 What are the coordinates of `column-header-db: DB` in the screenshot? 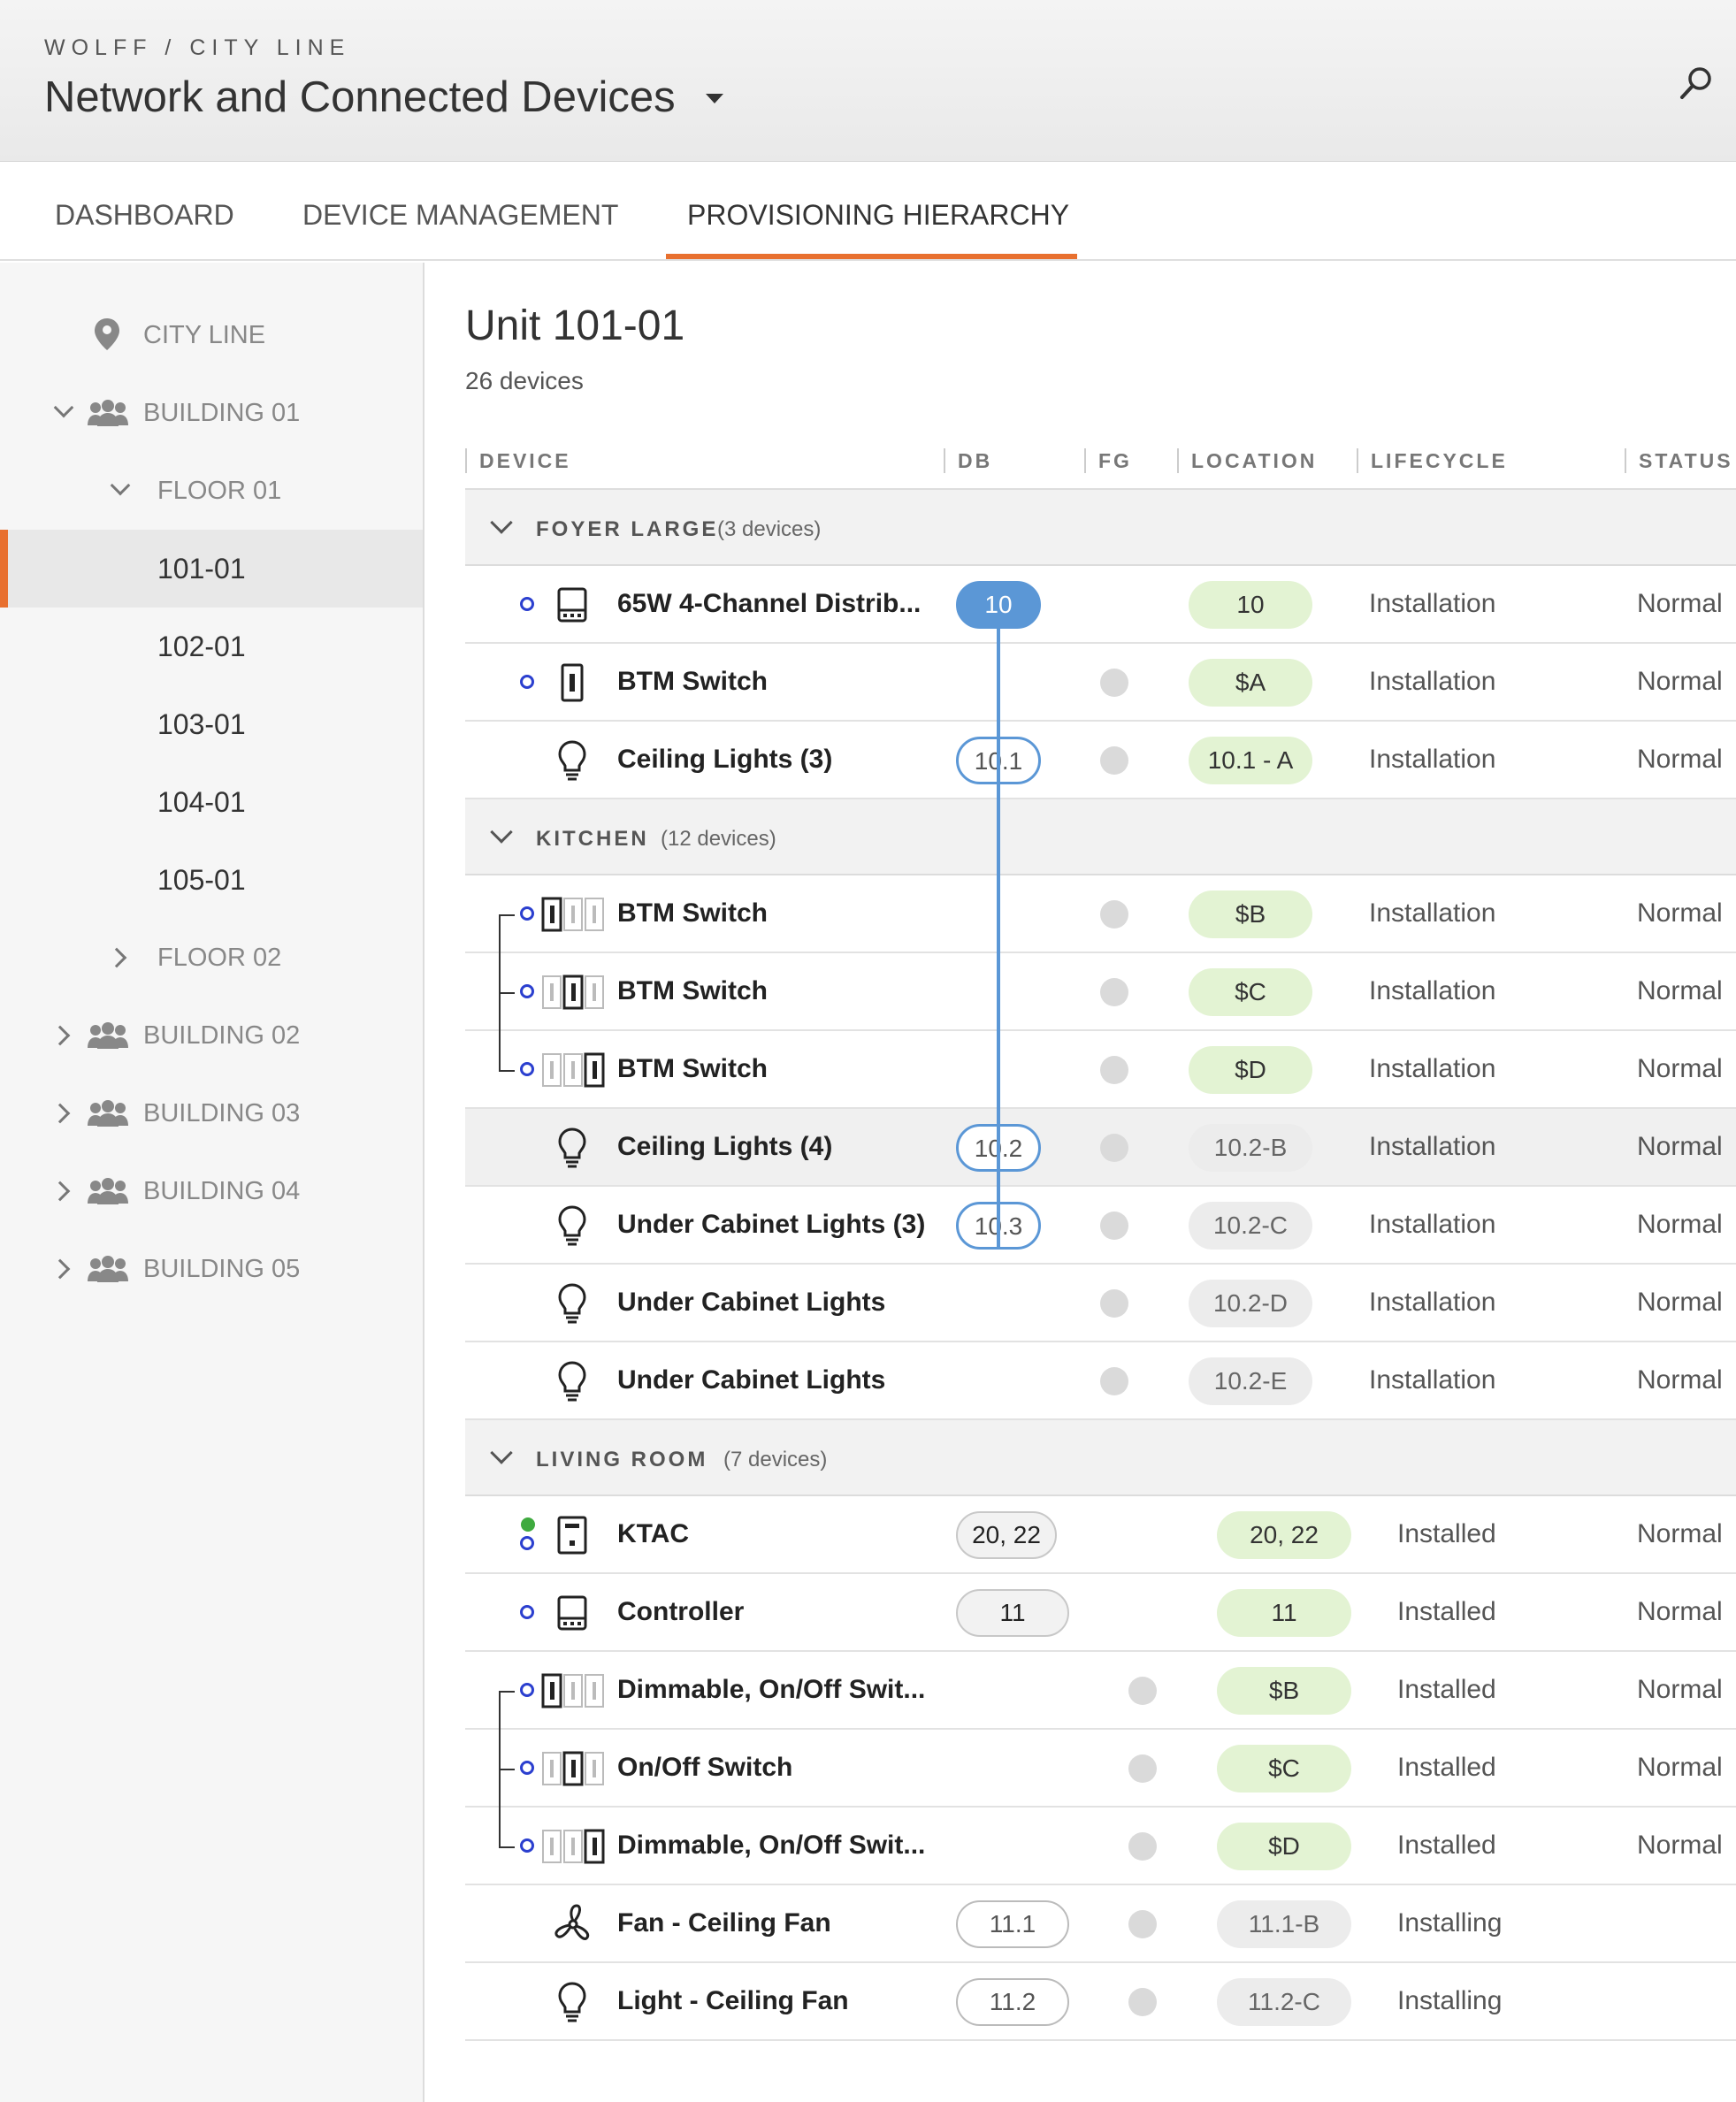 It's located at (968, 460).